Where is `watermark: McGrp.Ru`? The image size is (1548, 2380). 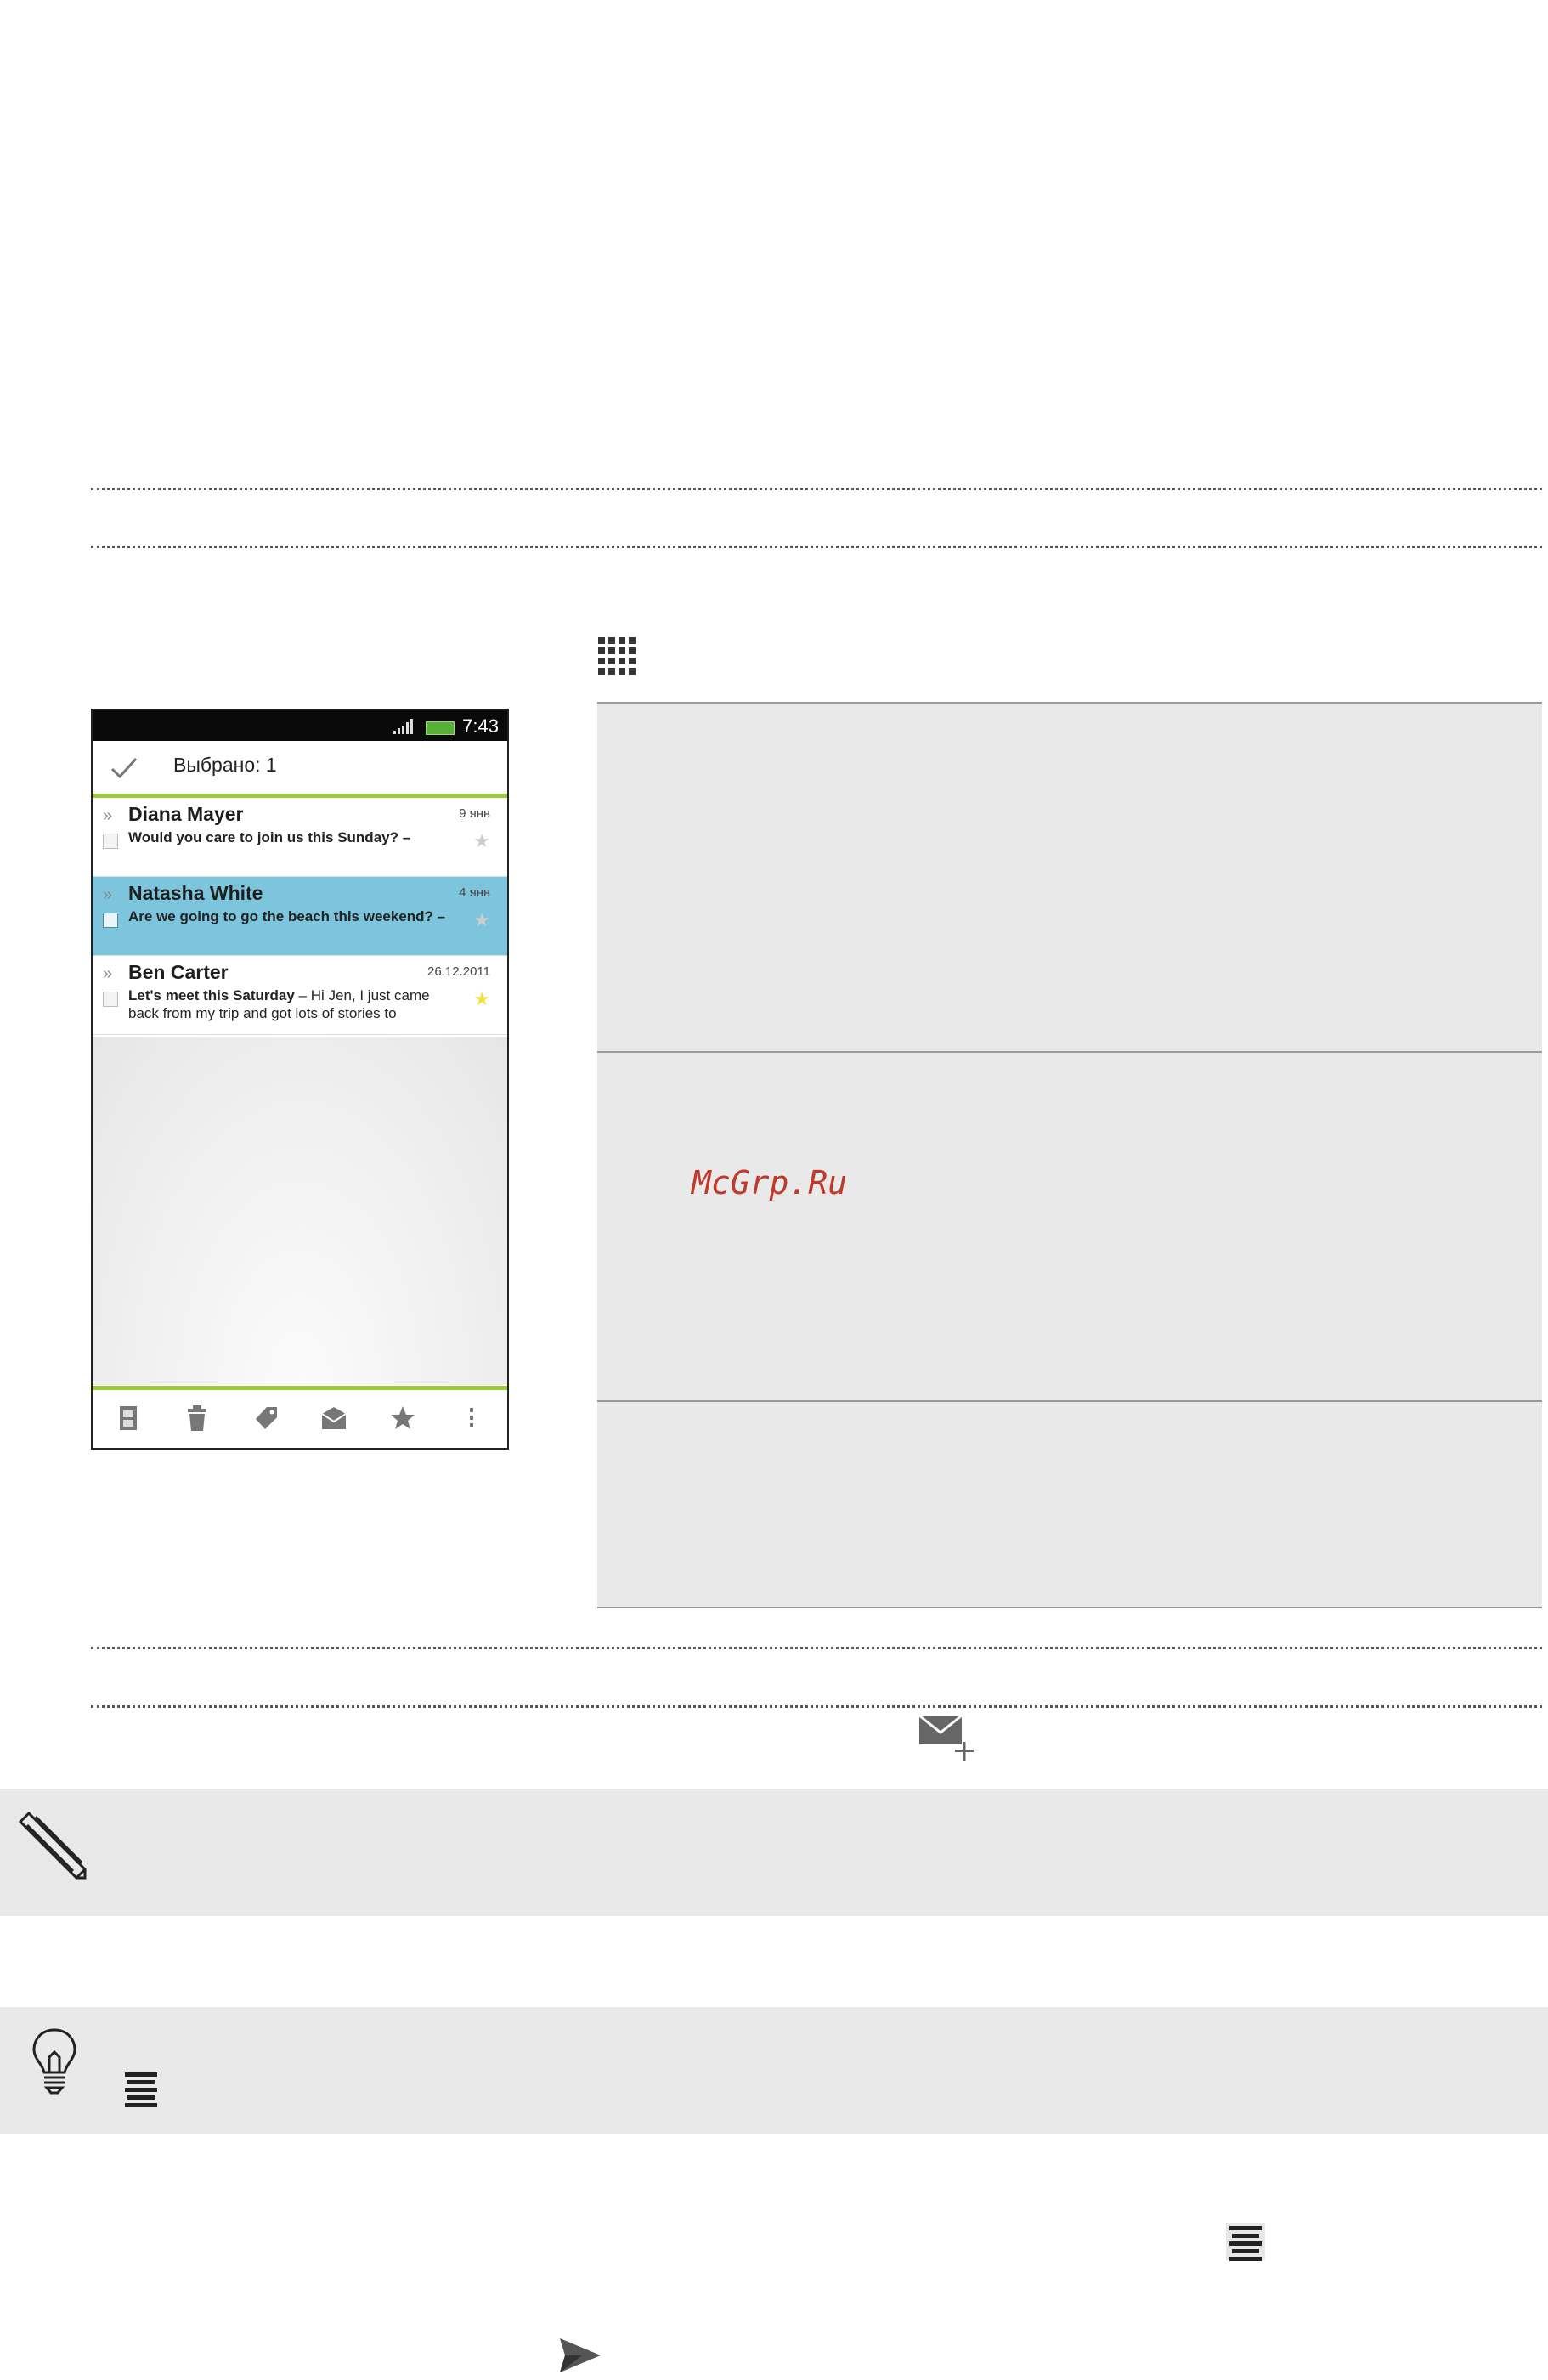 watermark: McGrp.Ru is located at coordinates (770, 1183).